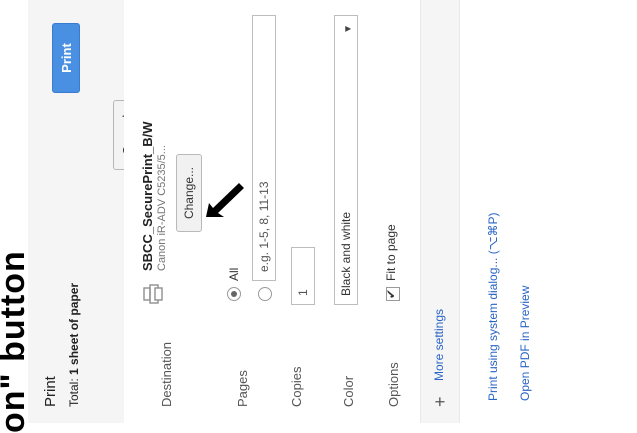 The width and height of the screenshot is (637, 433). Describe the element at coordinates (234, 274) in the screenshot. I see `pages-all-label: All` at that location.